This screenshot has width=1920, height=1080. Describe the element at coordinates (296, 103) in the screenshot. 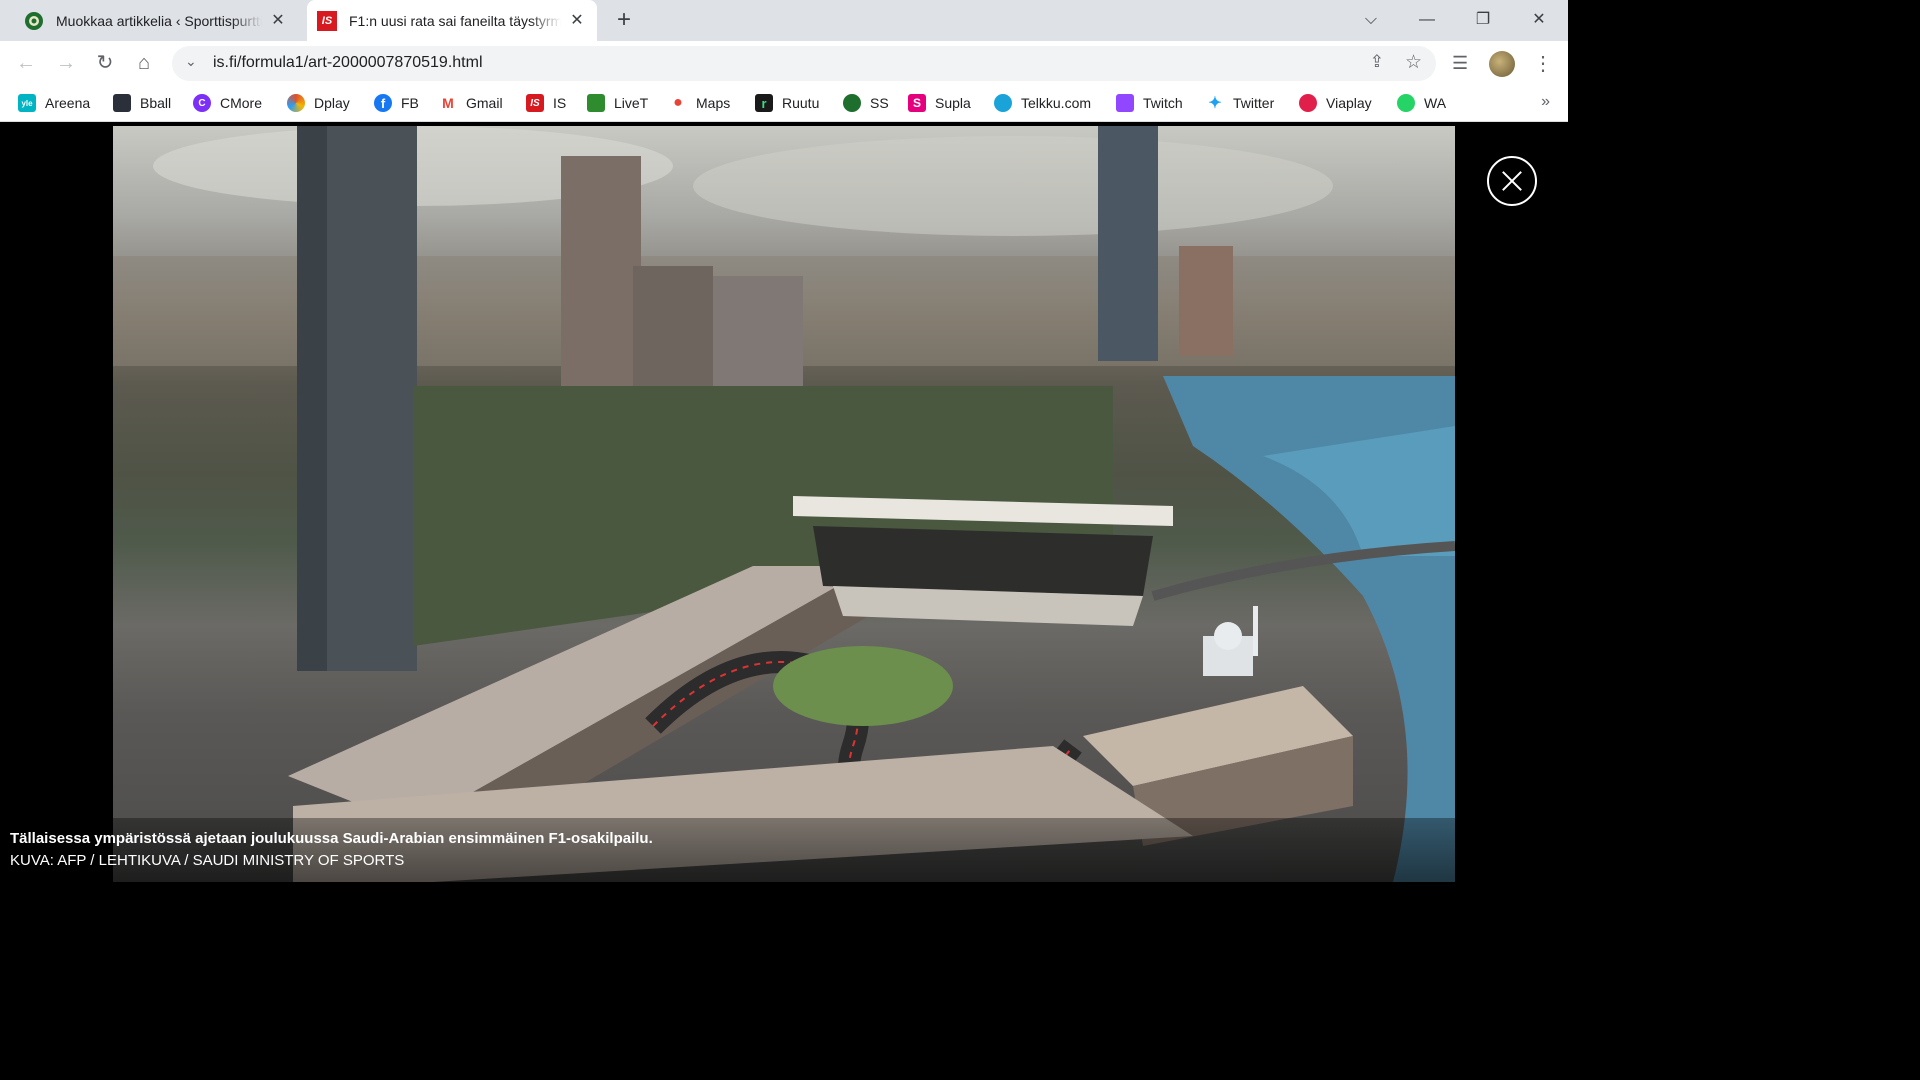

I see `dplay-icon` at that location.